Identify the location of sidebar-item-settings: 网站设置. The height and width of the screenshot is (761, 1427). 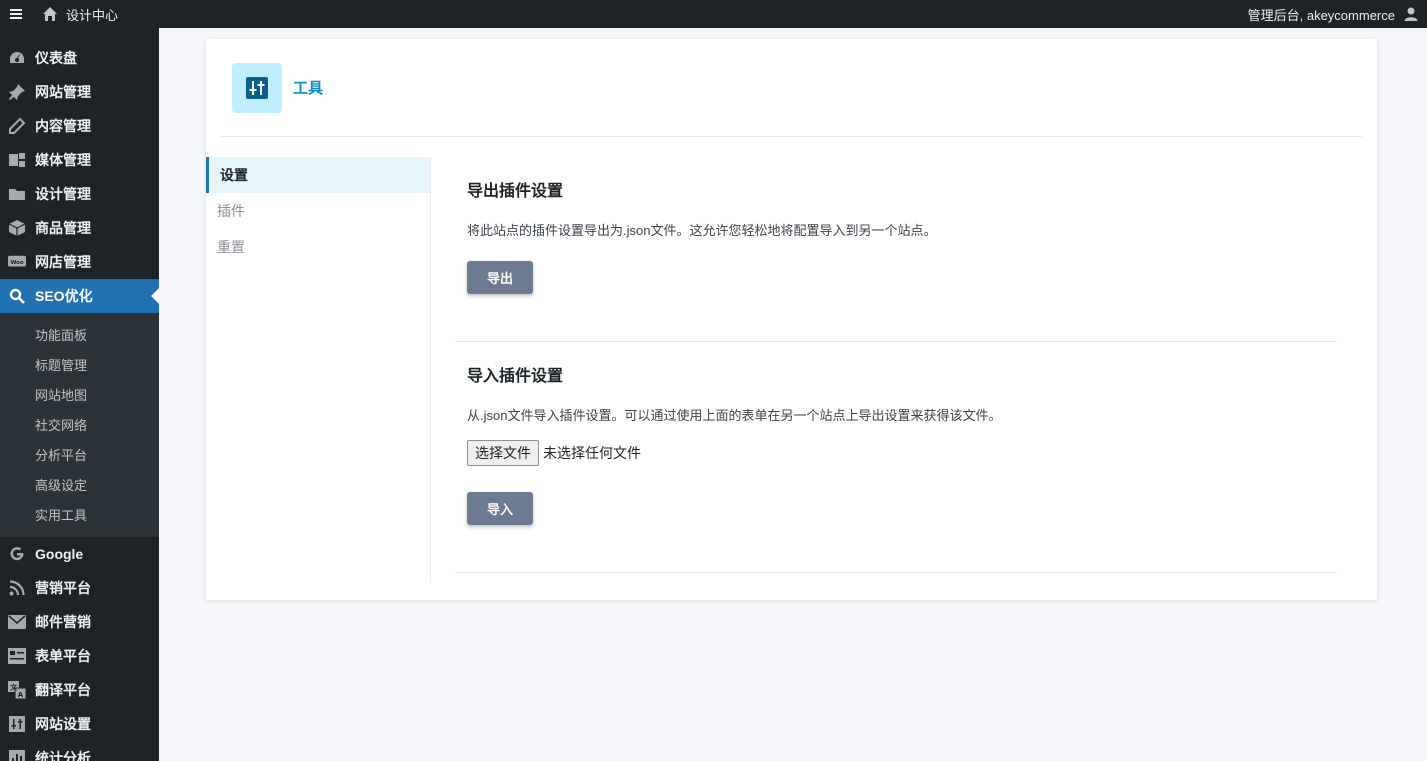
(79, 724).